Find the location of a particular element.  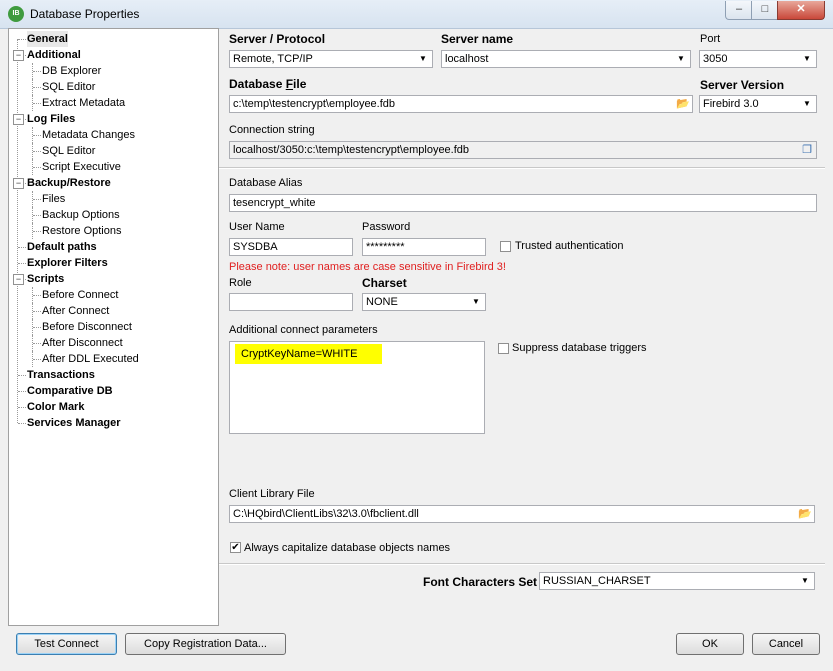

capitalize-checkbox: ✔ is located at coordinates (235, 547).